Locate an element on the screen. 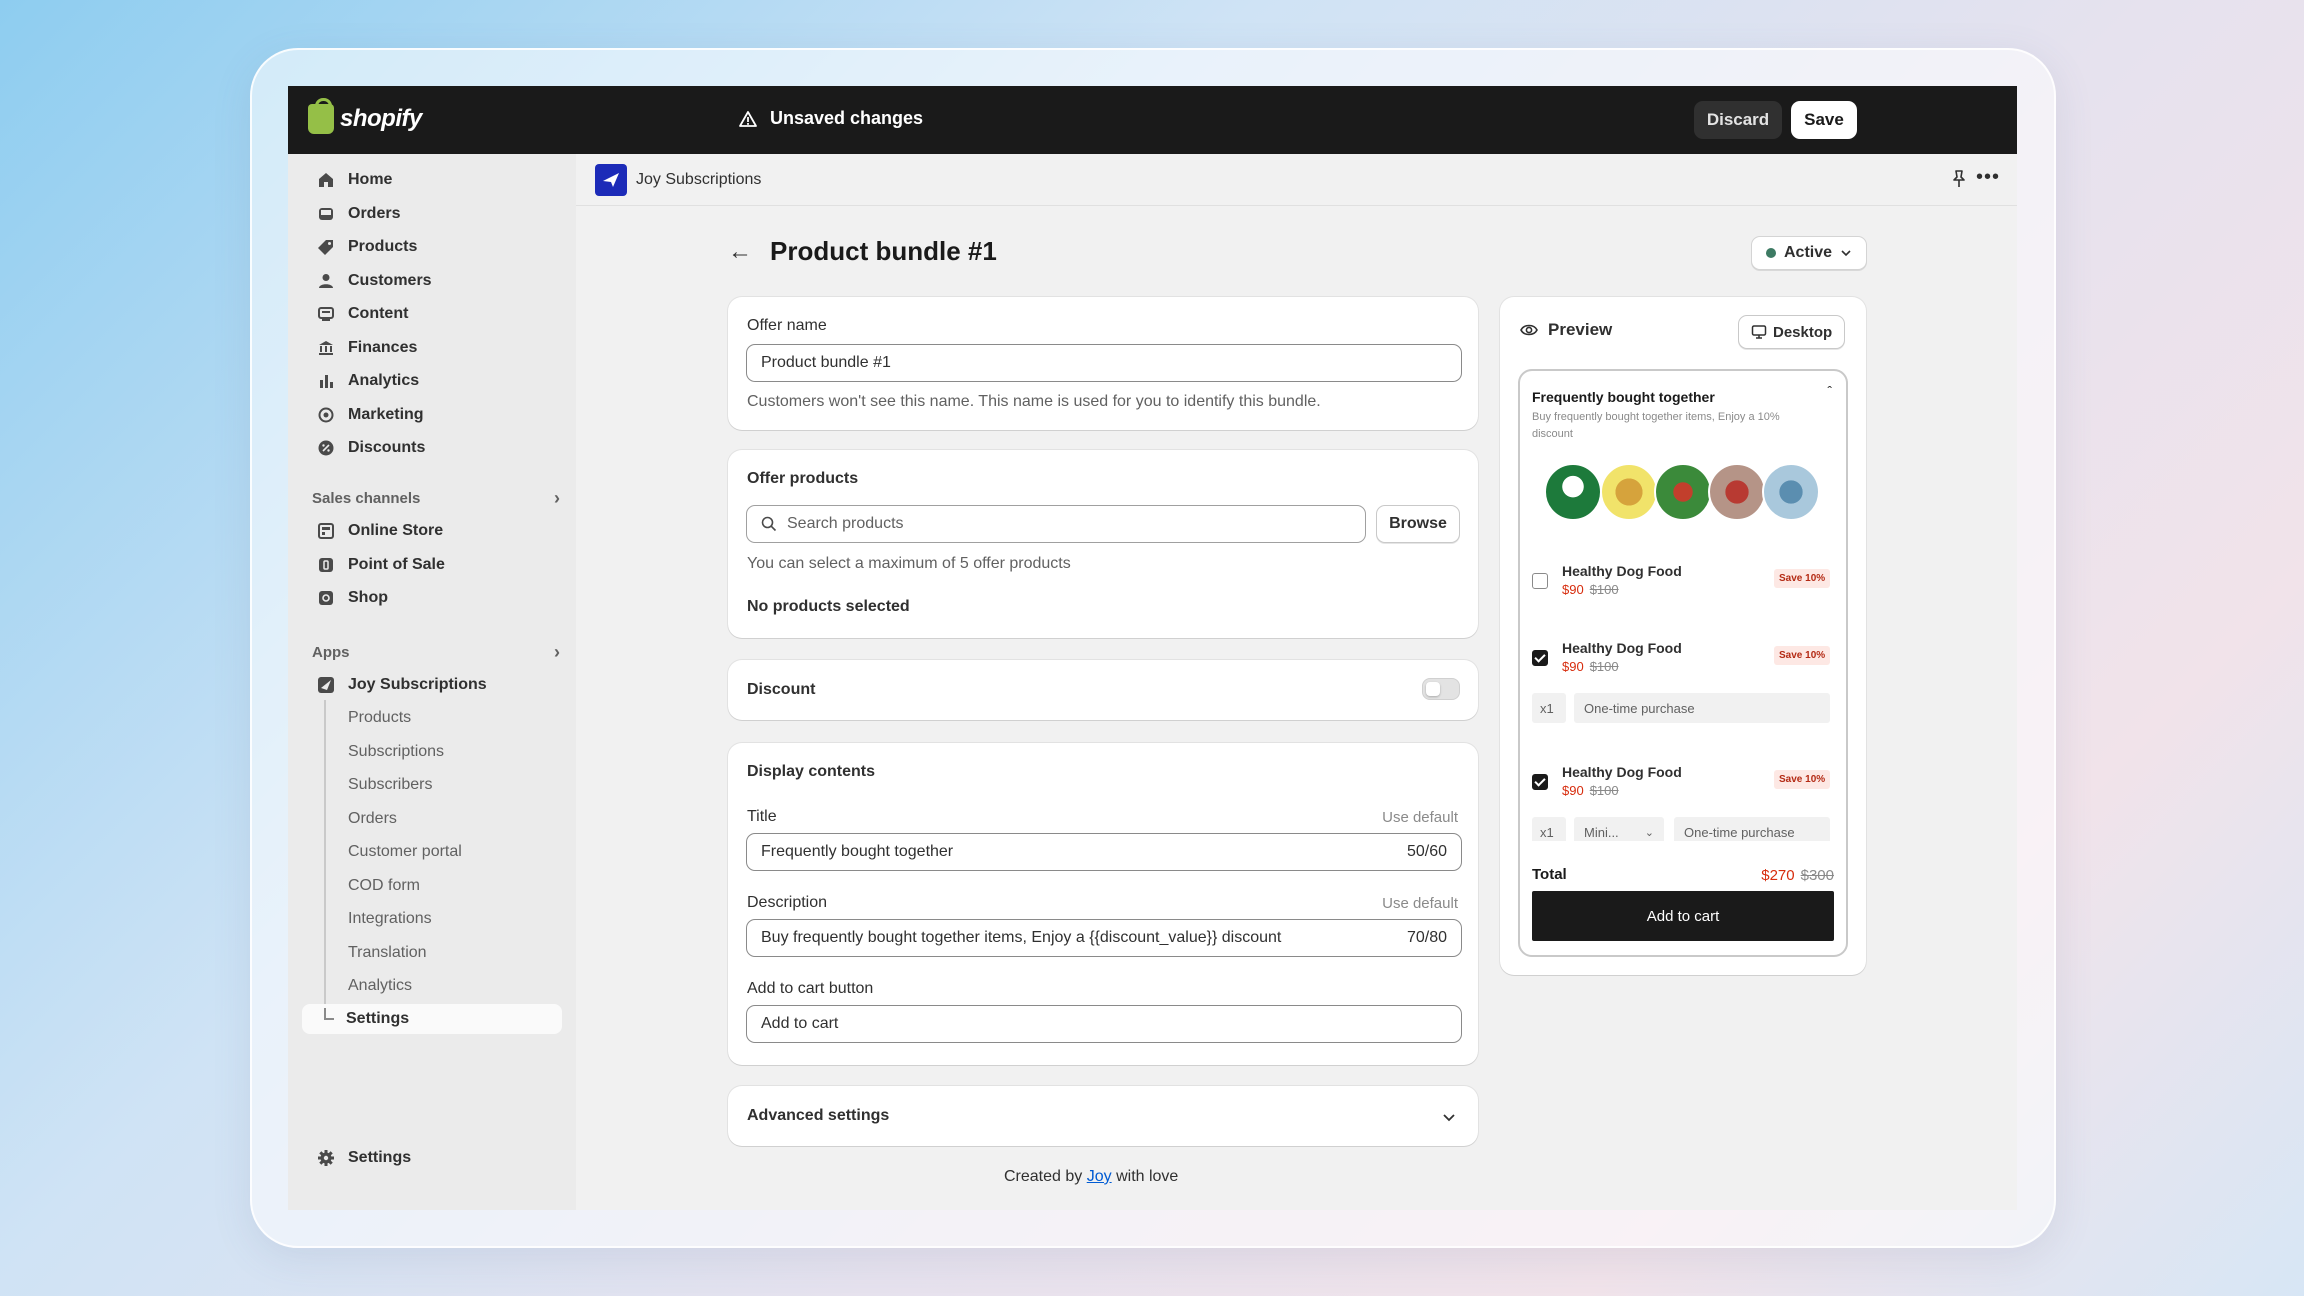  sidebar-item-point-of-sale: Point of Sale is located at coordinates (432, 565).